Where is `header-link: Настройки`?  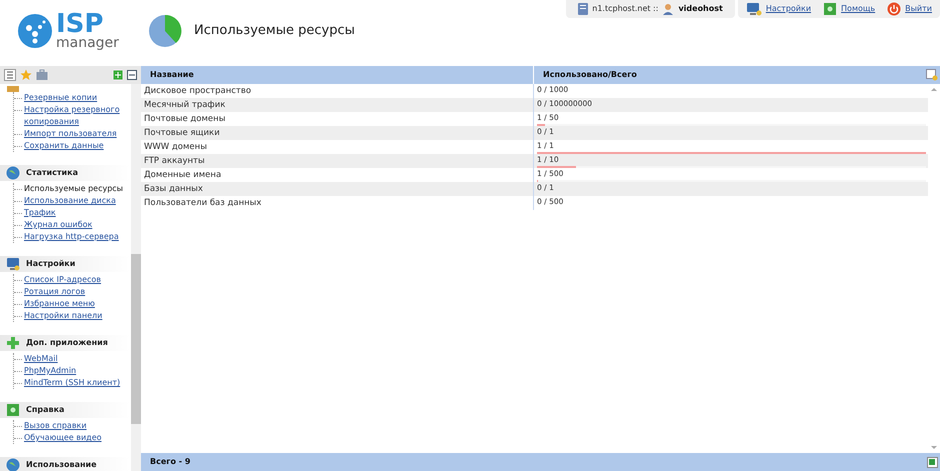 header-link: Настройки is located at coordinates (789, 9).